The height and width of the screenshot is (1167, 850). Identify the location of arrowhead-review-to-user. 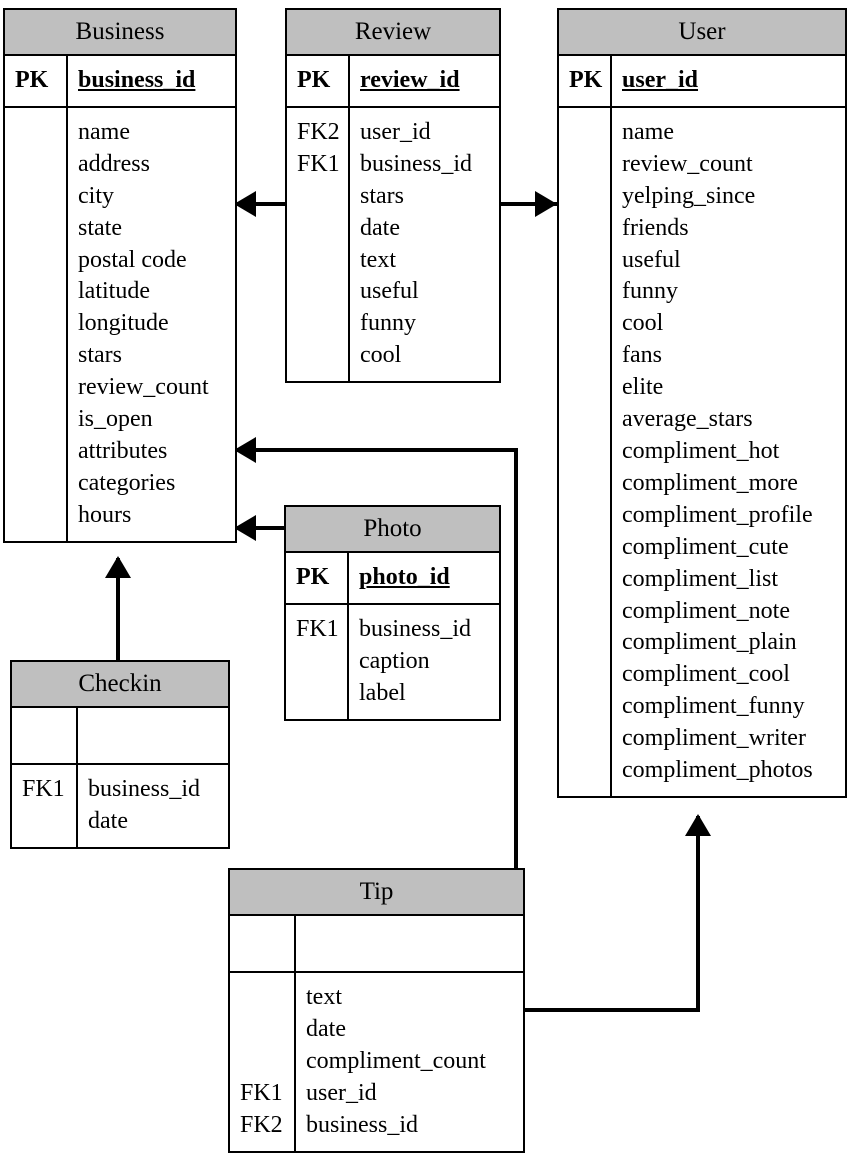
(546, 204).